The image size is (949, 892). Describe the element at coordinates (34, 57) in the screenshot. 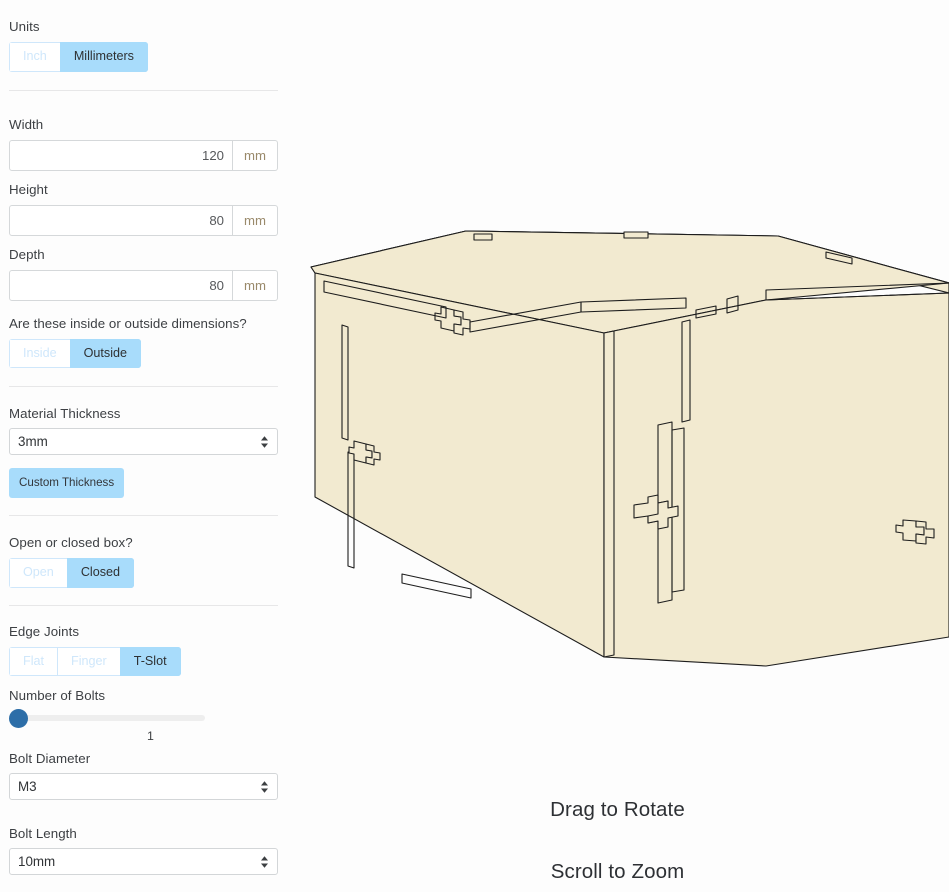

I see `units-option-inch: Inch` at that location.